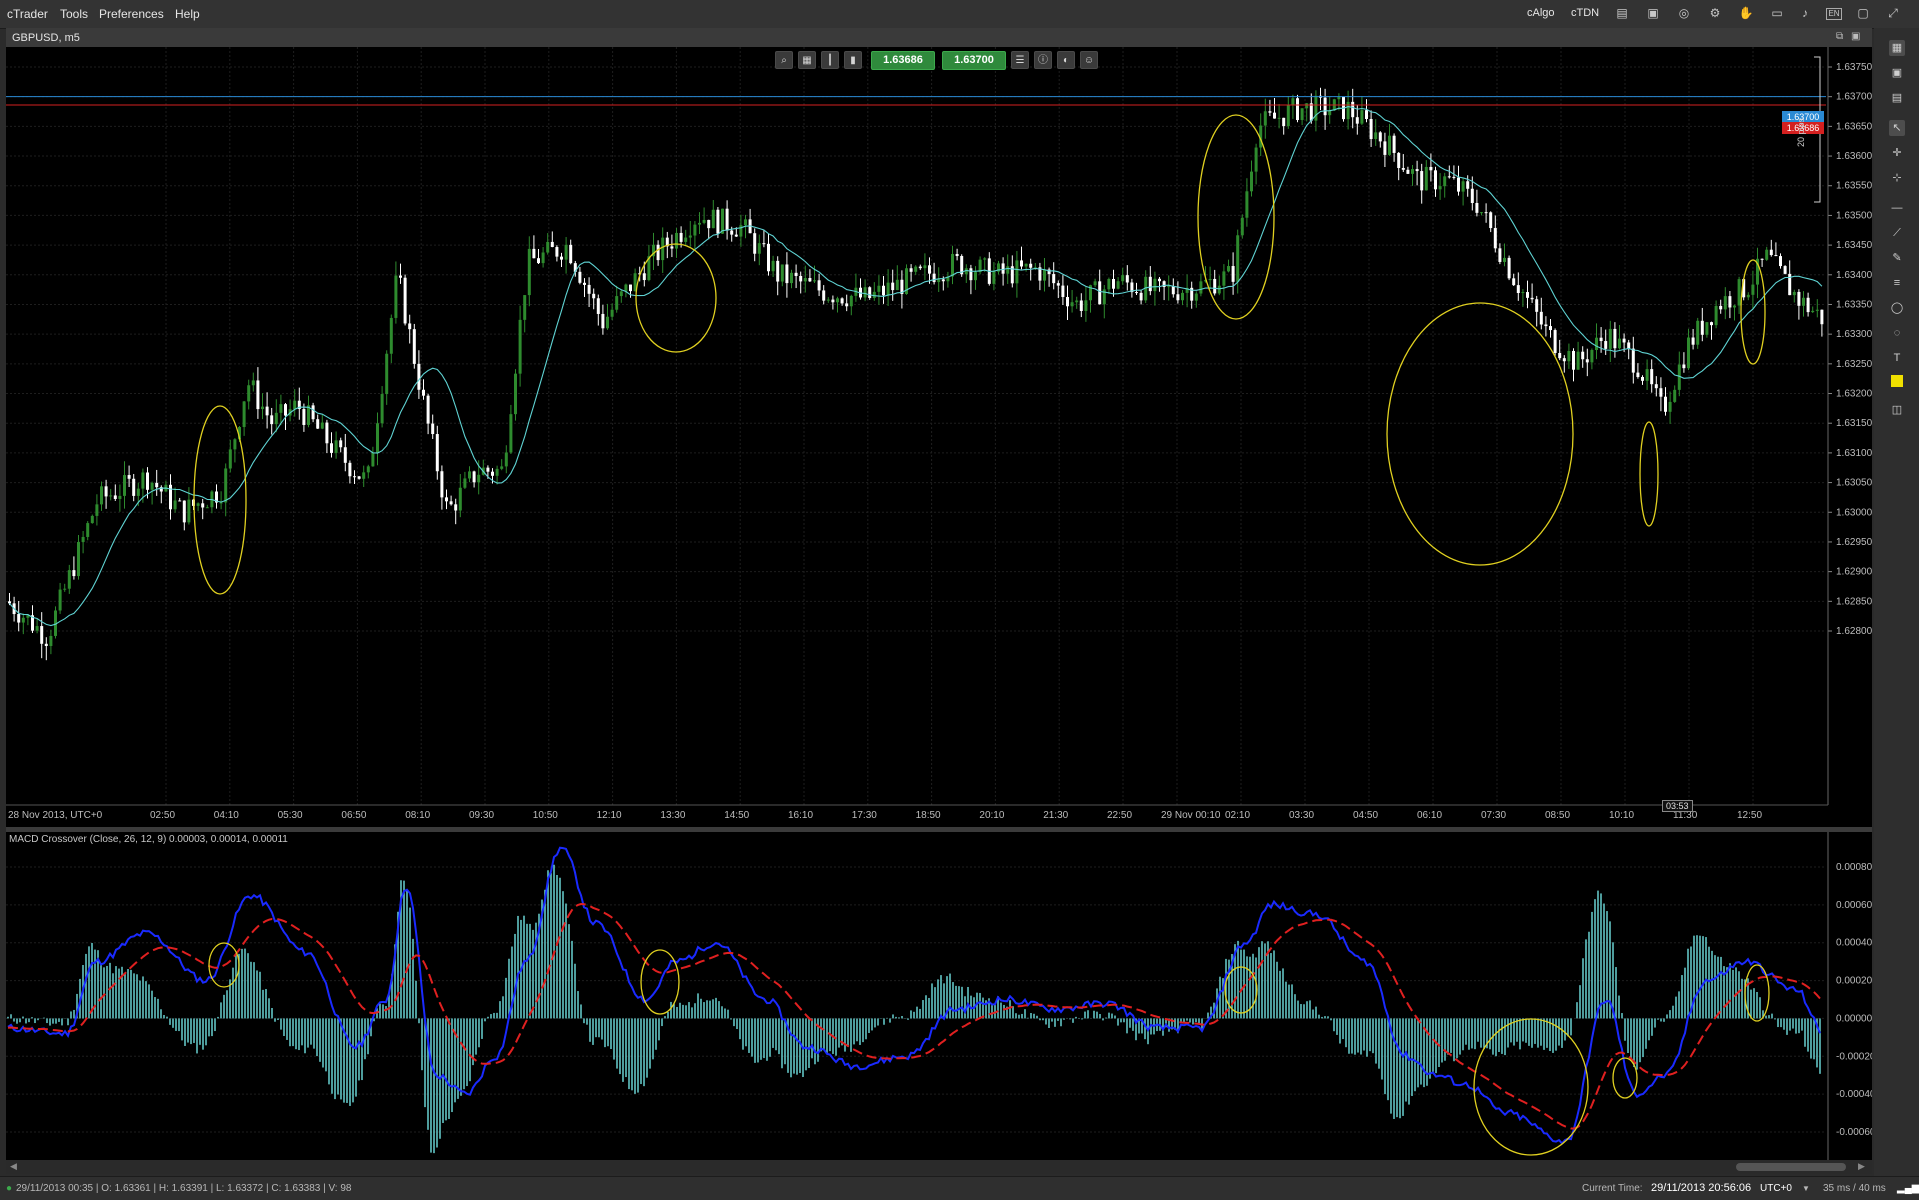 The image size is (1919, 1200). Describe the element at coordinates (1855, 36) in the screenshot. I see `chart-maximize-icon: ▣` at that location.